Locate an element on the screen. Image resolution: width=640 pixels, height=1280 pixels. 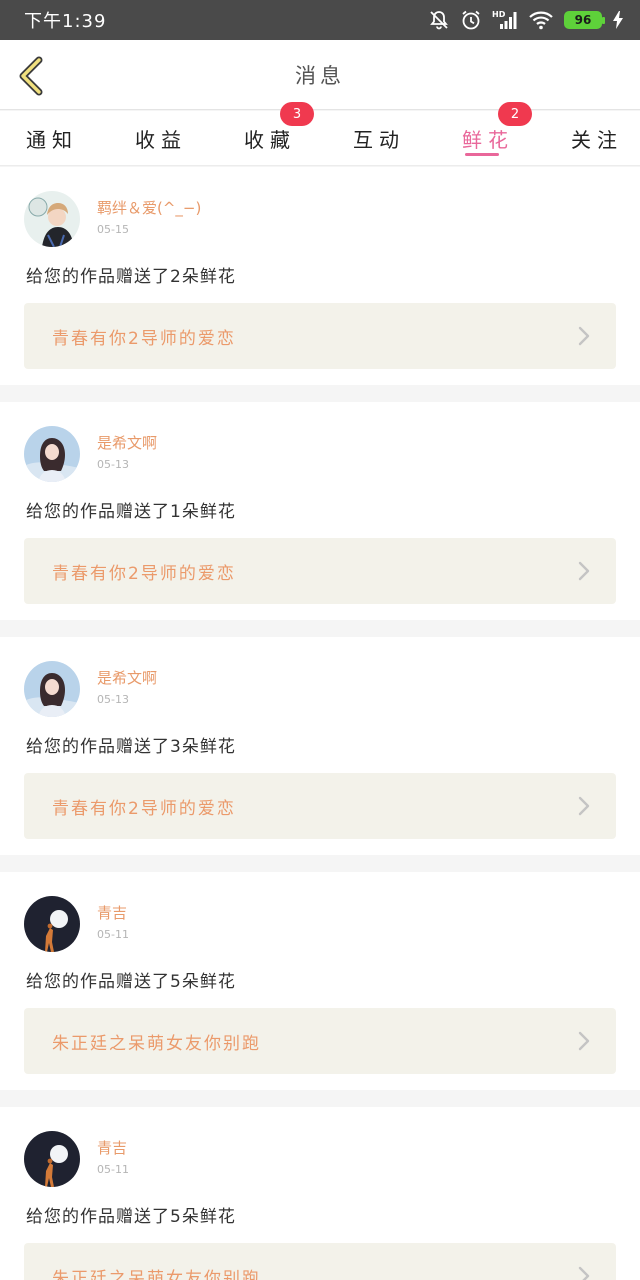
tab-bar: 通知 收益 收藏 3 互动 鲜花 2 关注 is located at coordinates (320, 134).